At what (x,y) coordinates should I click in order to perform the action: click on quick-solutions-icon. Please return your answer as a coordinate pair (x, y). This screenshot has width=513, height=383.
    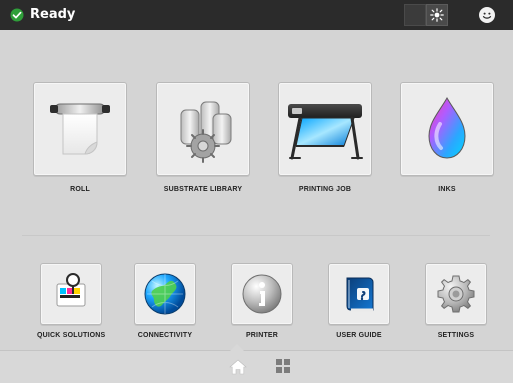
    Looking at the image, I should click on (71, 290).